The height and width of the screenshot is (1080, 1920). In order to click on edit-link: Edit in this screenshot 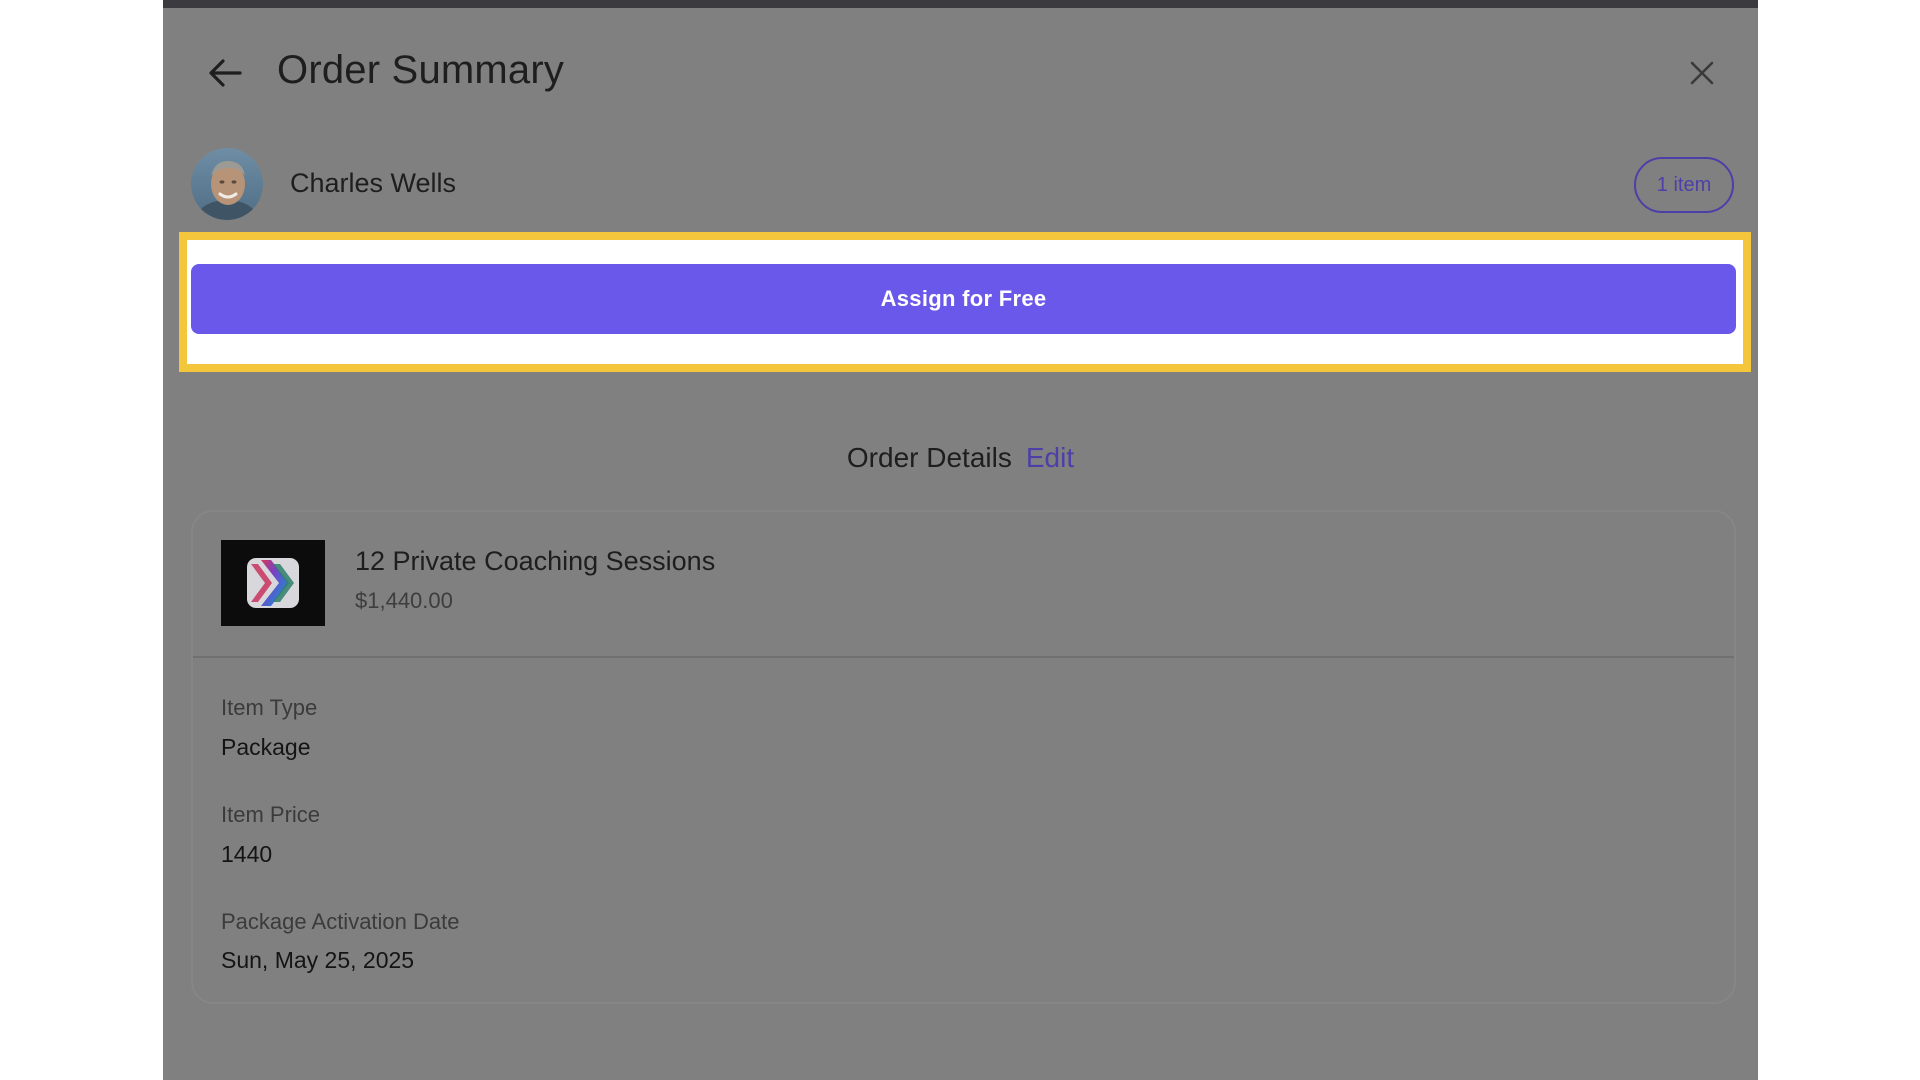, I will do `click(1050, 458)`.